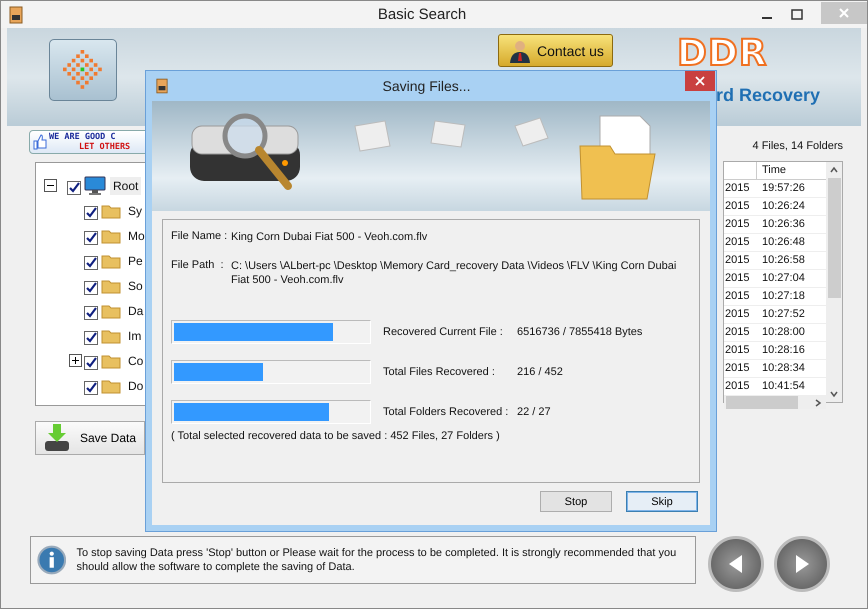 The height and width of the screenshot is (609, 868). Describe the element at coordinates (135, 311) in the screenshot. I see `tree-item: Da` at that location.